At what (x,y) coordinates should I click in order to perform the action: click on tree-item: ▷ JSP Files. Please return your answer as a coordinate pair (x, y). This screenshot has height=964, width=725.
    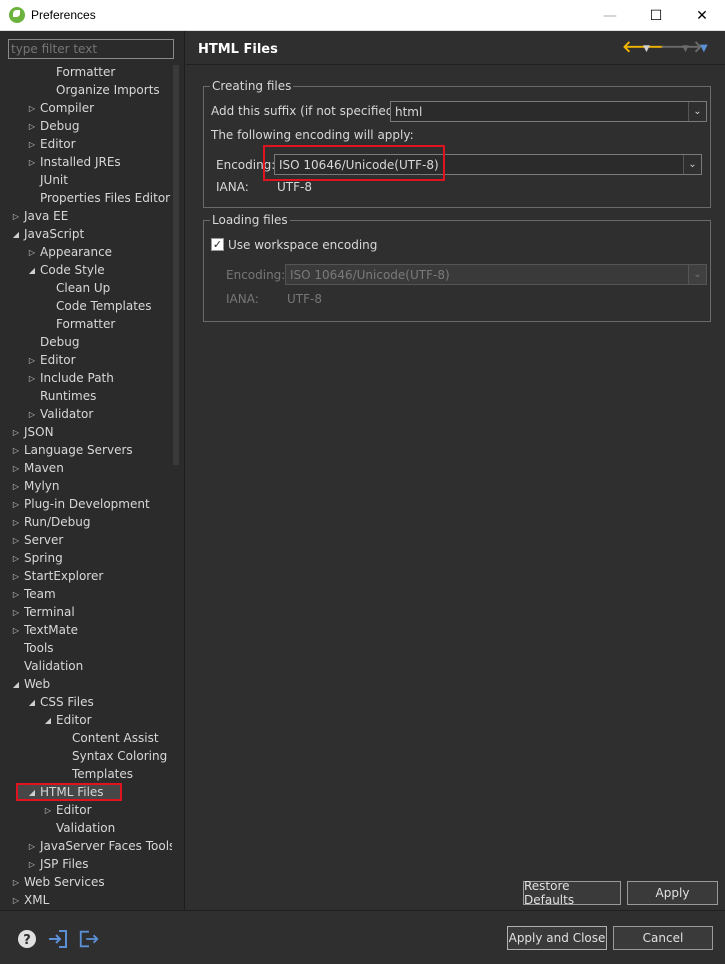
    Looking at the image, I should click on (84, 864).